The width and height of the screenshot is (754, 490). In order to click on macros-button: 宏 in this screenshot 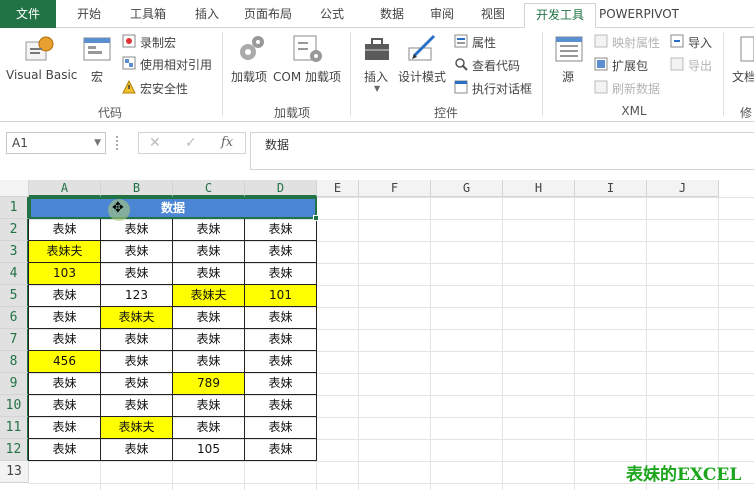, I will do `click(97, 76)`.